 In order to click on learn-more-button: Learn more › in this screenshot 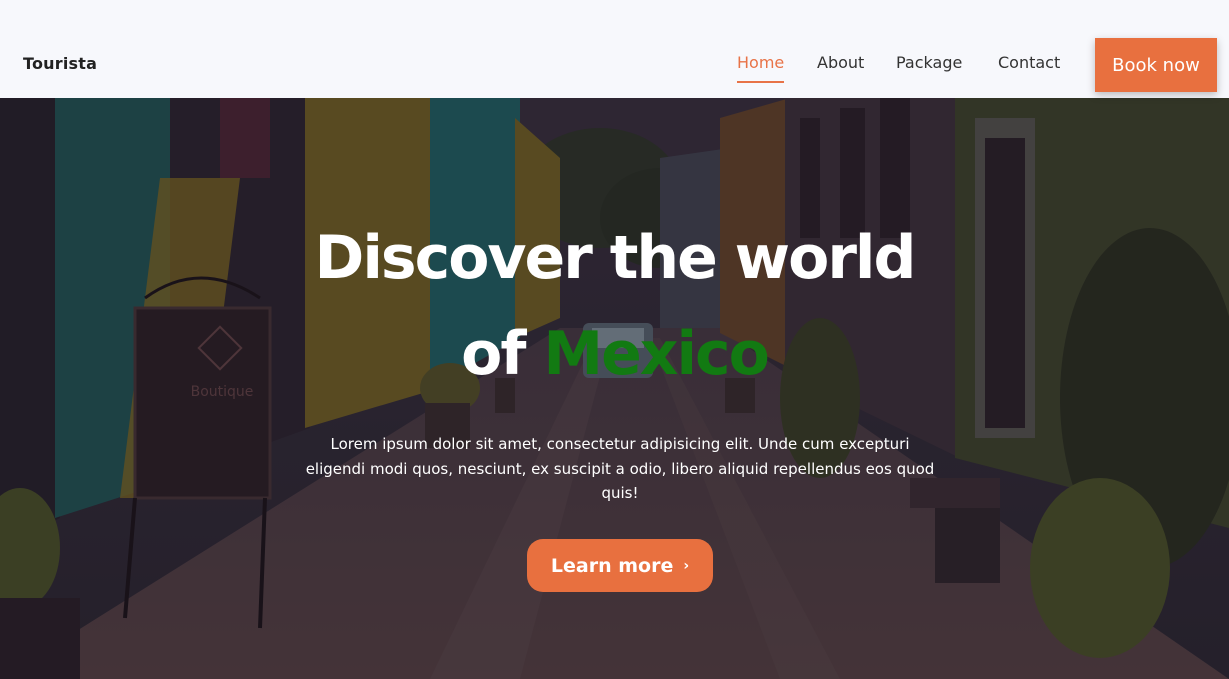, I will do `click(620, 565)`.